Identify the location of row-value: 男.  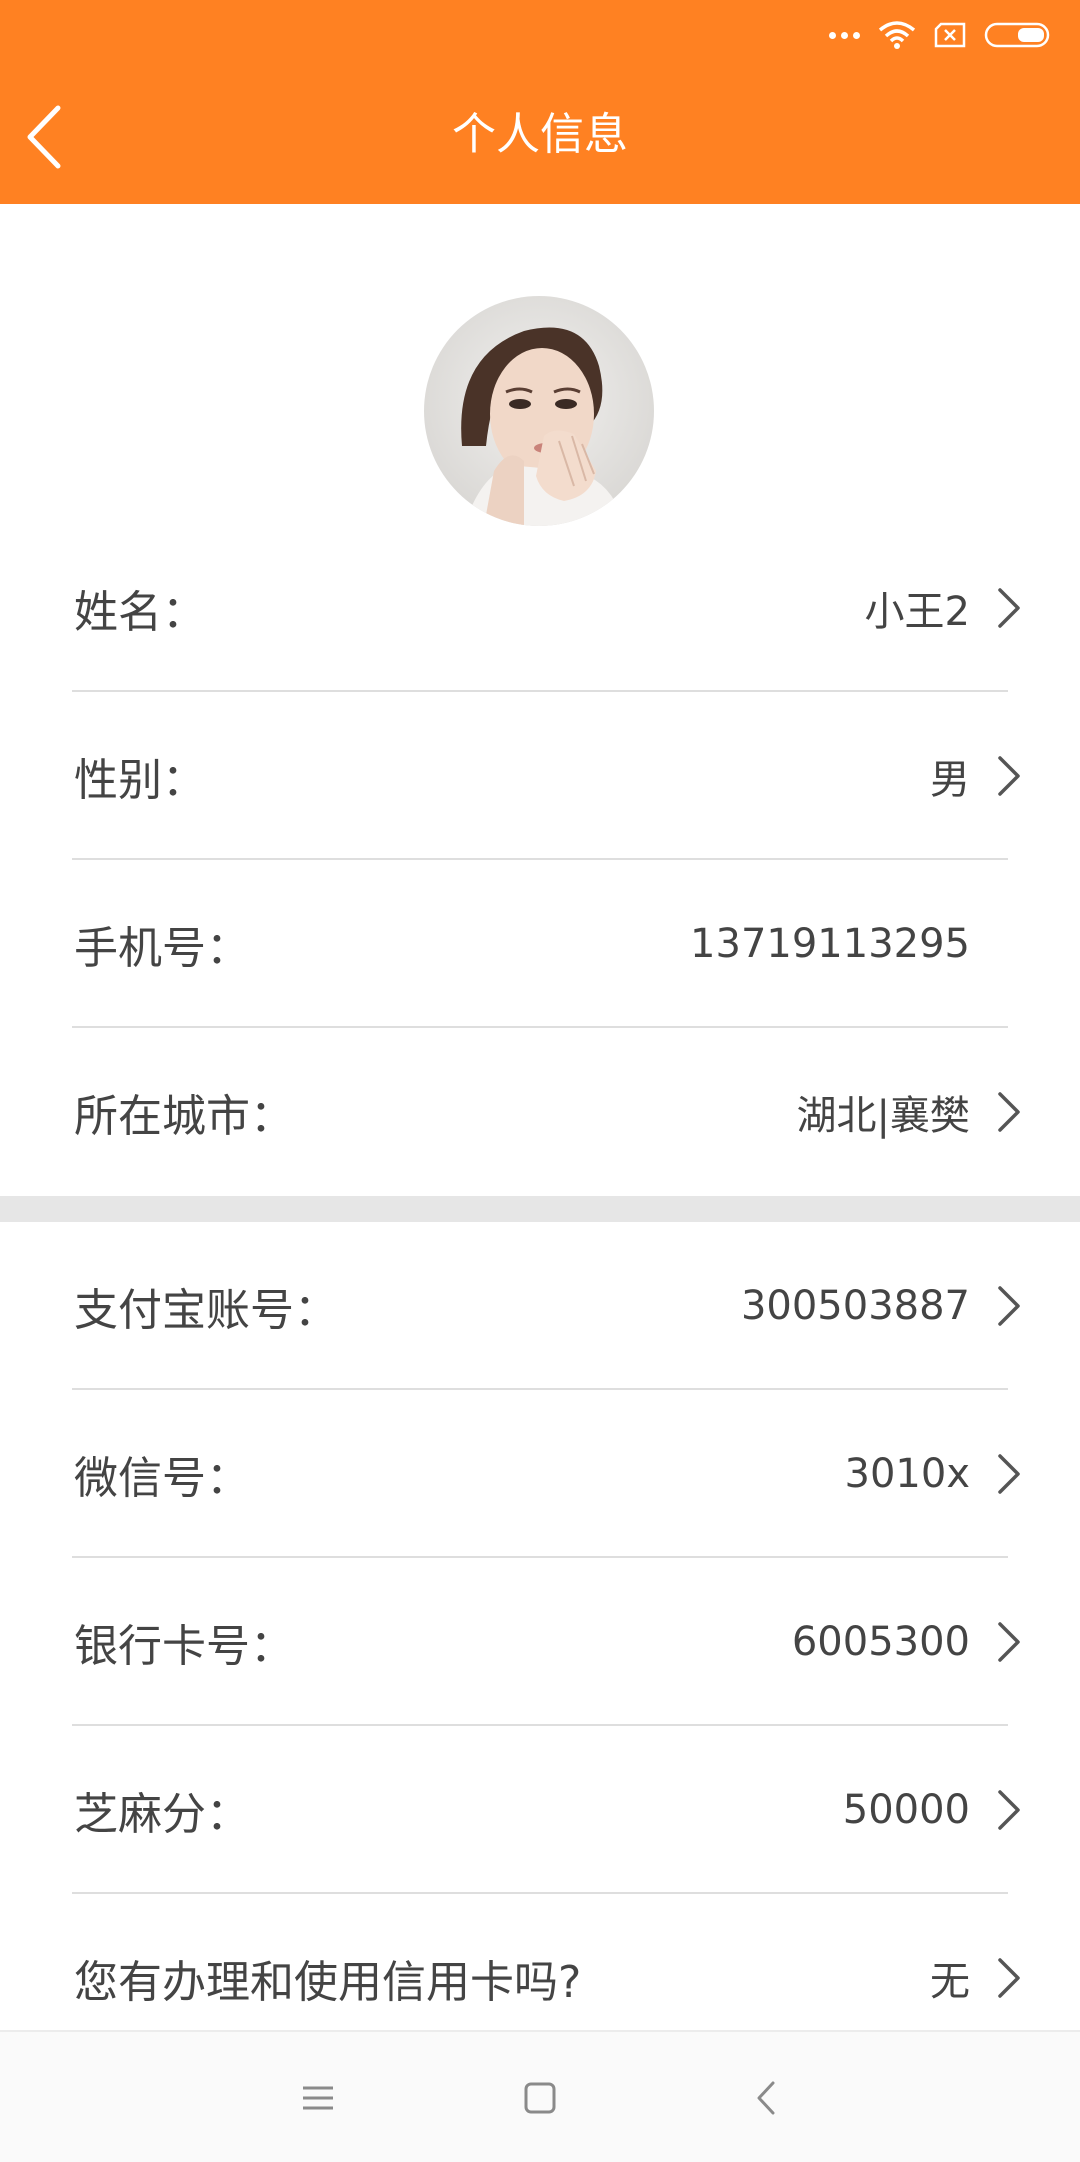
(950, 780).